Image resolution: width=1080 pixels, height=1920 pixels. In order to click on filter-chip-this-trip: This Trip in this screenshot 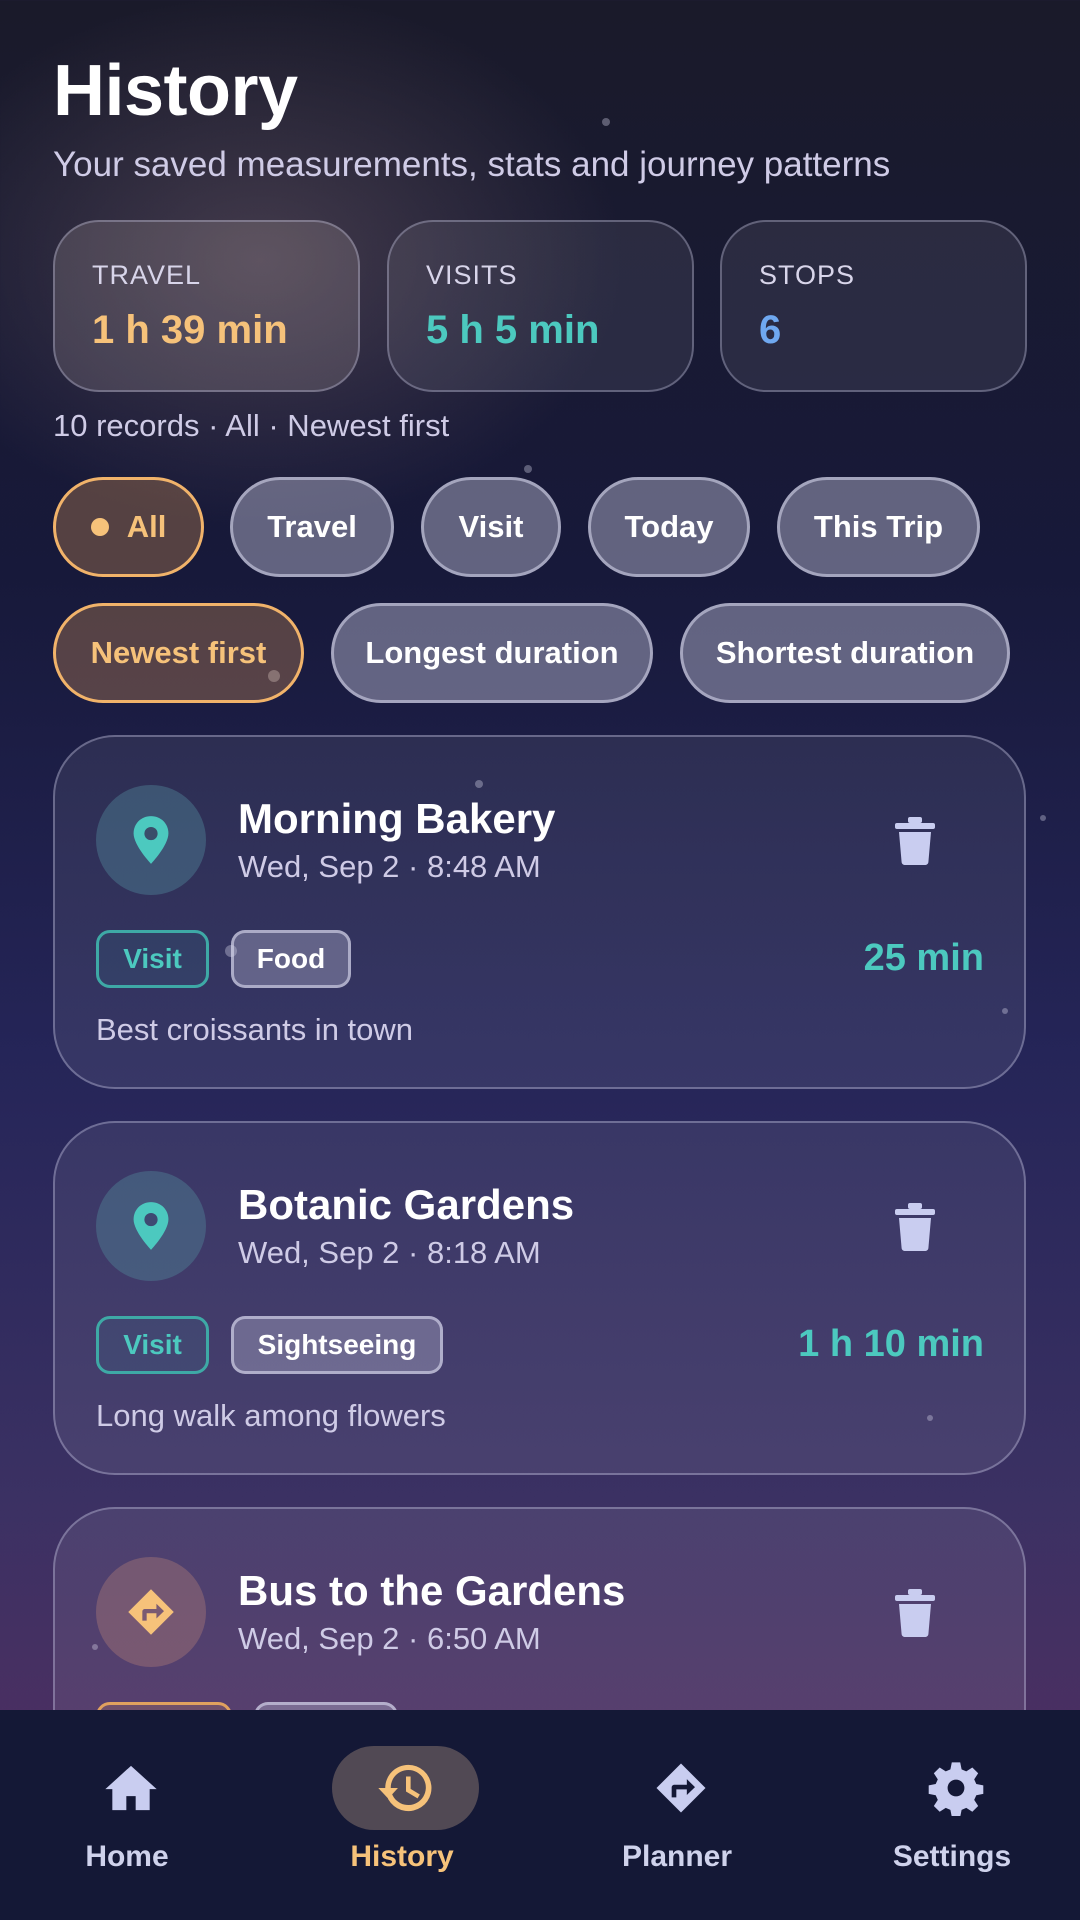, I will do `click(878, 527)`.